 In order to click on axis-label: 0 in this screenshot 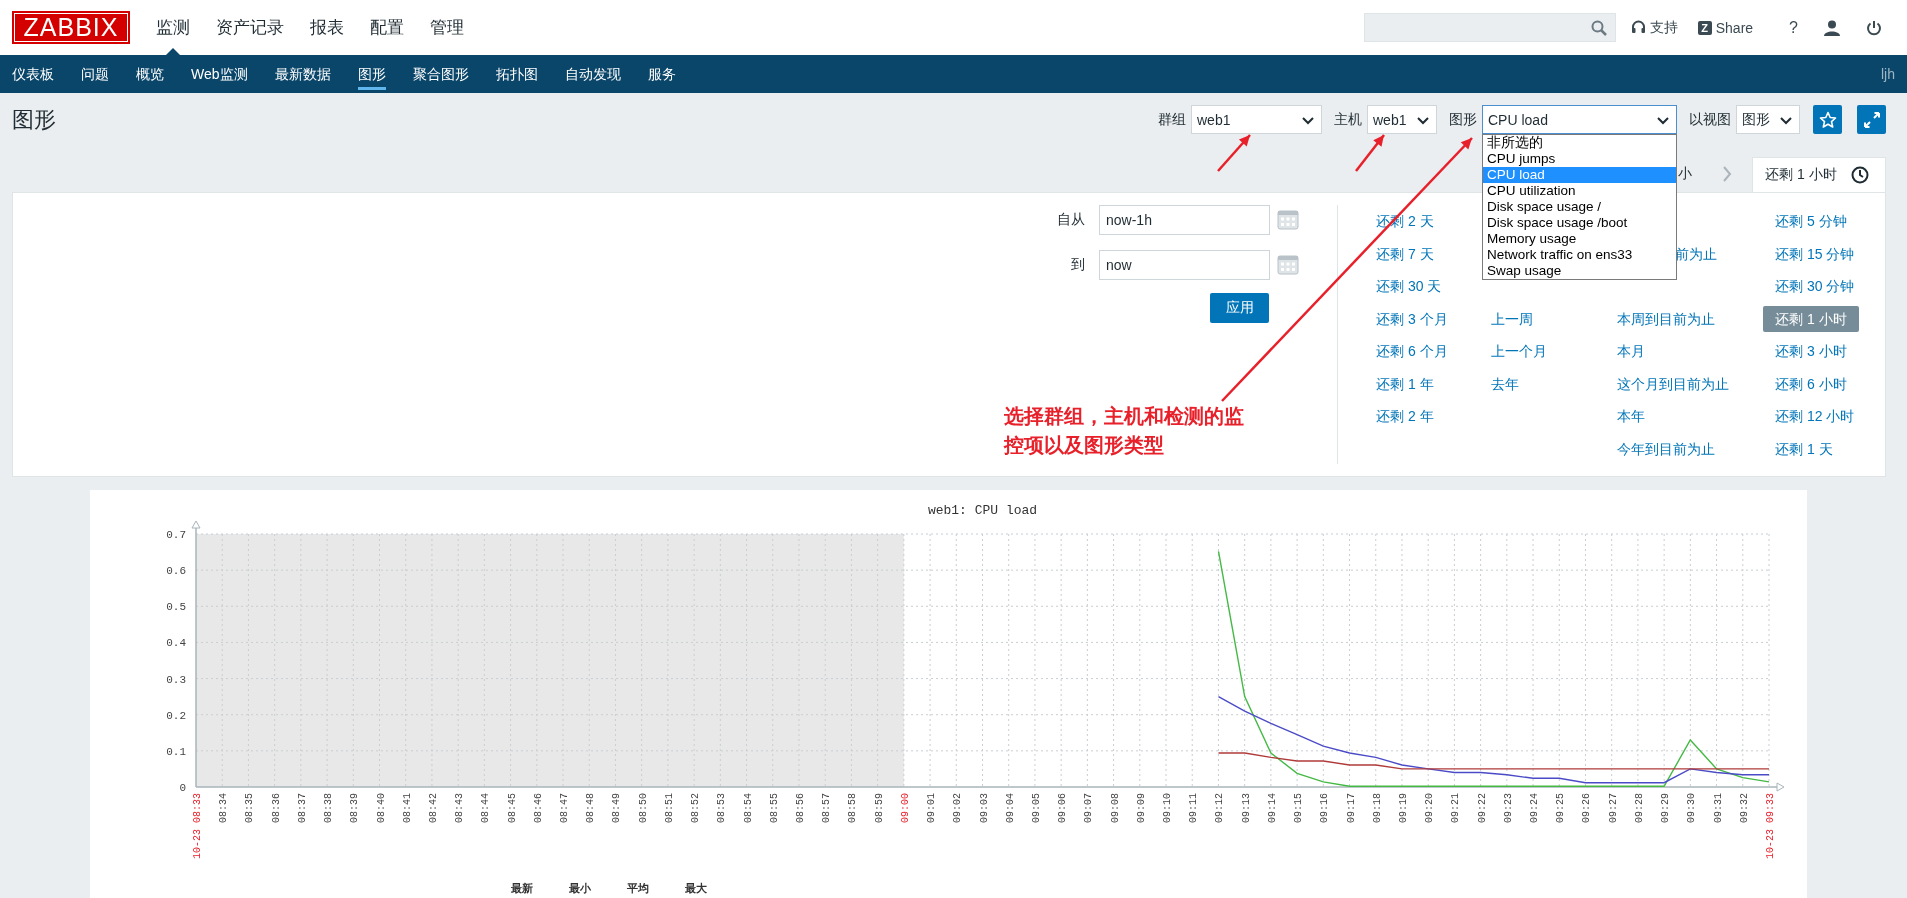, I will do `click(182, 788)`.